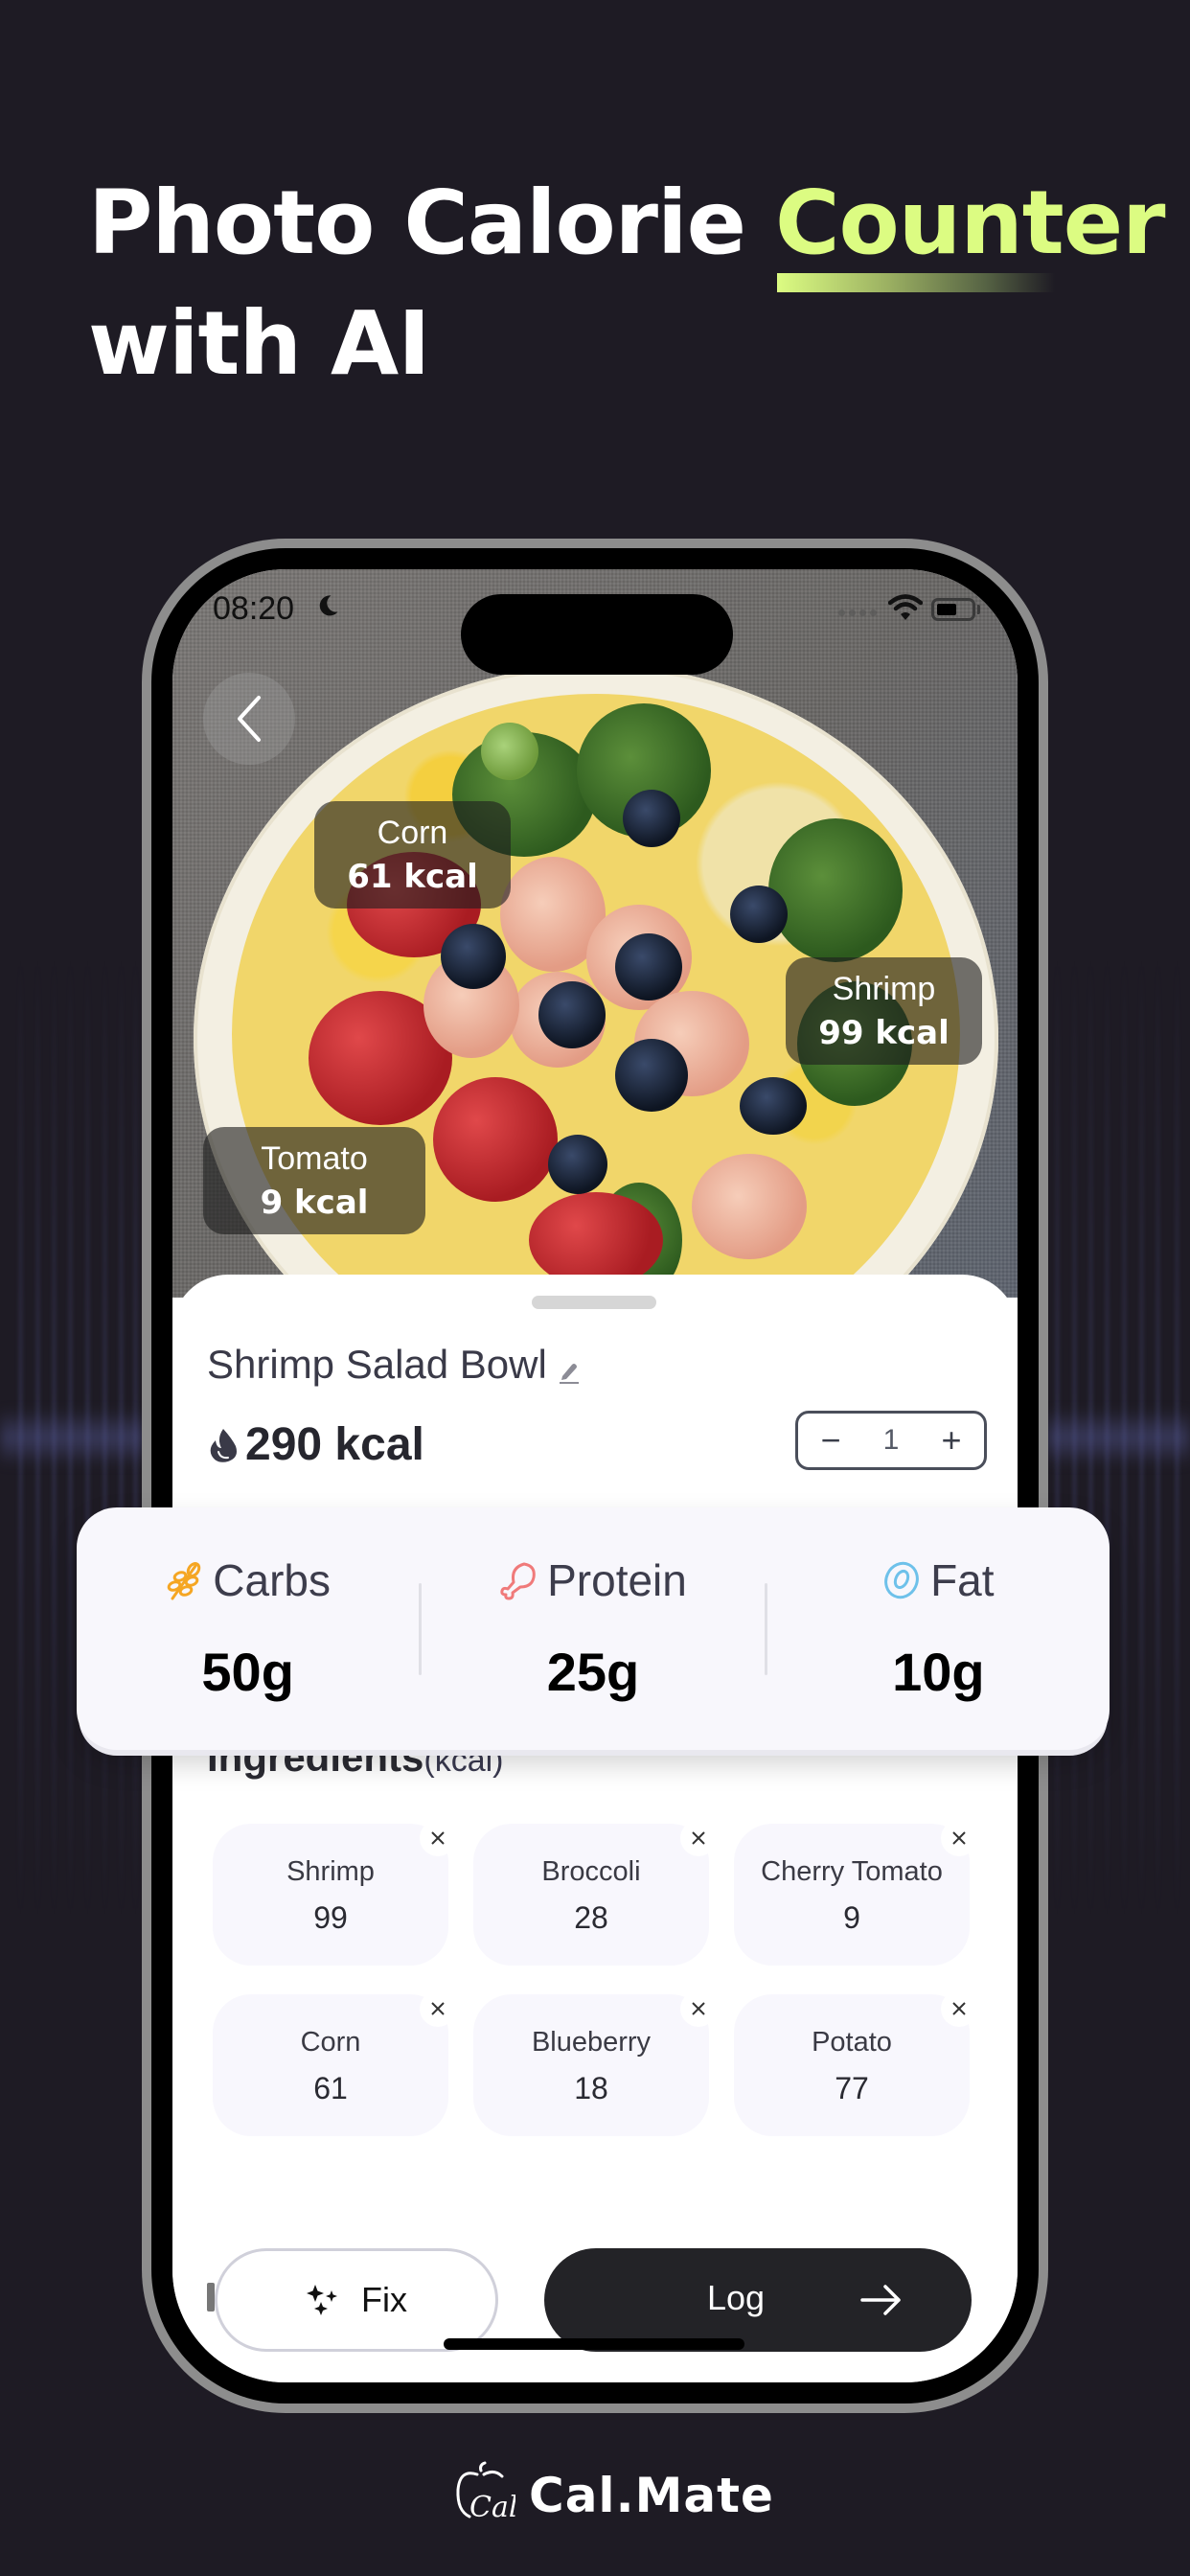  Describe the element at coordinates (856, 1893) in the screenshot. I see `ingredient-card: Cherry Tomato 9` at that location.